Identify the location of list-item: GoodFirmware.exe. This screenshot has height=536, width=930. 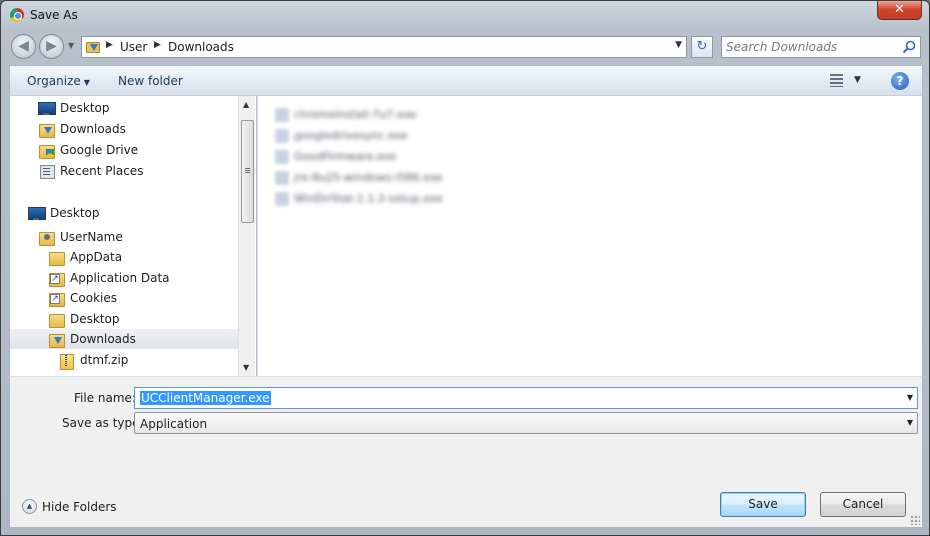
(385, 157).